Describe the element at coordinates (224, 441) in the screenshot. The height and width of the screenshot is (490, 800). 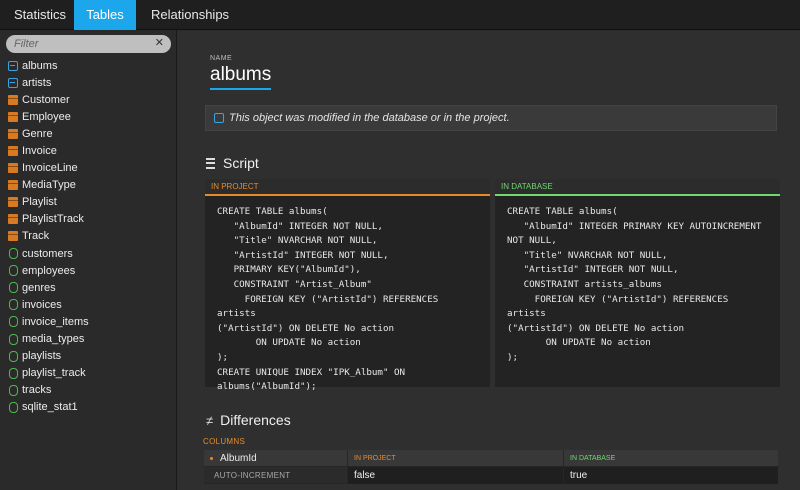
I see `columns-label: COLUMNS` at that location.